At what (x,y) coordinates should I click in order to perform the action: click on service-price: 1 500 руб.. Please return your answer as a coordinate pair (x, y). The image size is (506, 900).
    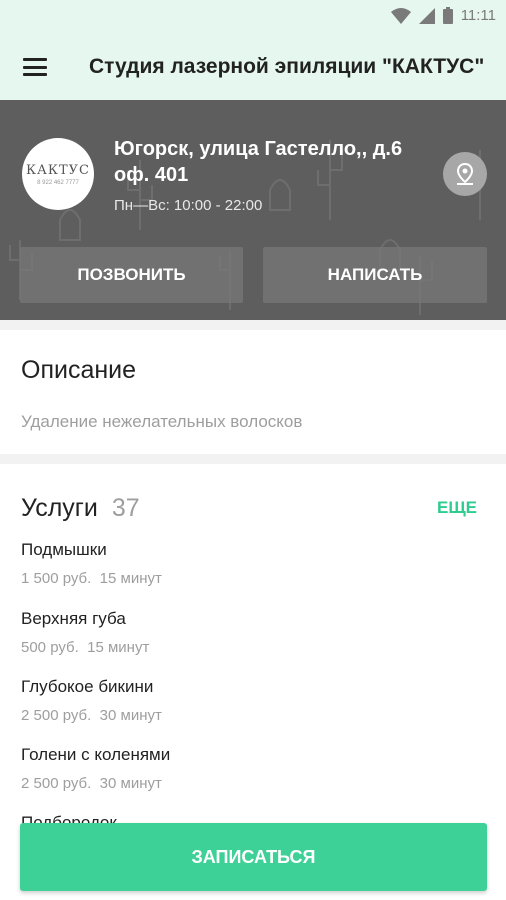
    Looking at the image, I should click on (56, 578).